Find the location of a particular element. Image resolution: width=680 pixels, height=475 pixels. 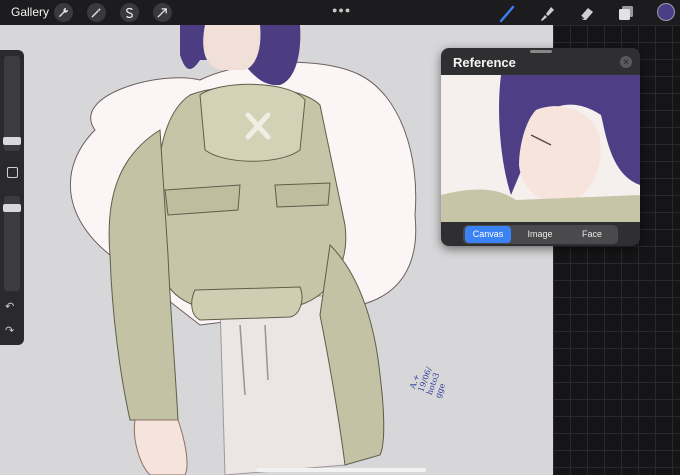

layers-icon is located at coordinates (626, 13).